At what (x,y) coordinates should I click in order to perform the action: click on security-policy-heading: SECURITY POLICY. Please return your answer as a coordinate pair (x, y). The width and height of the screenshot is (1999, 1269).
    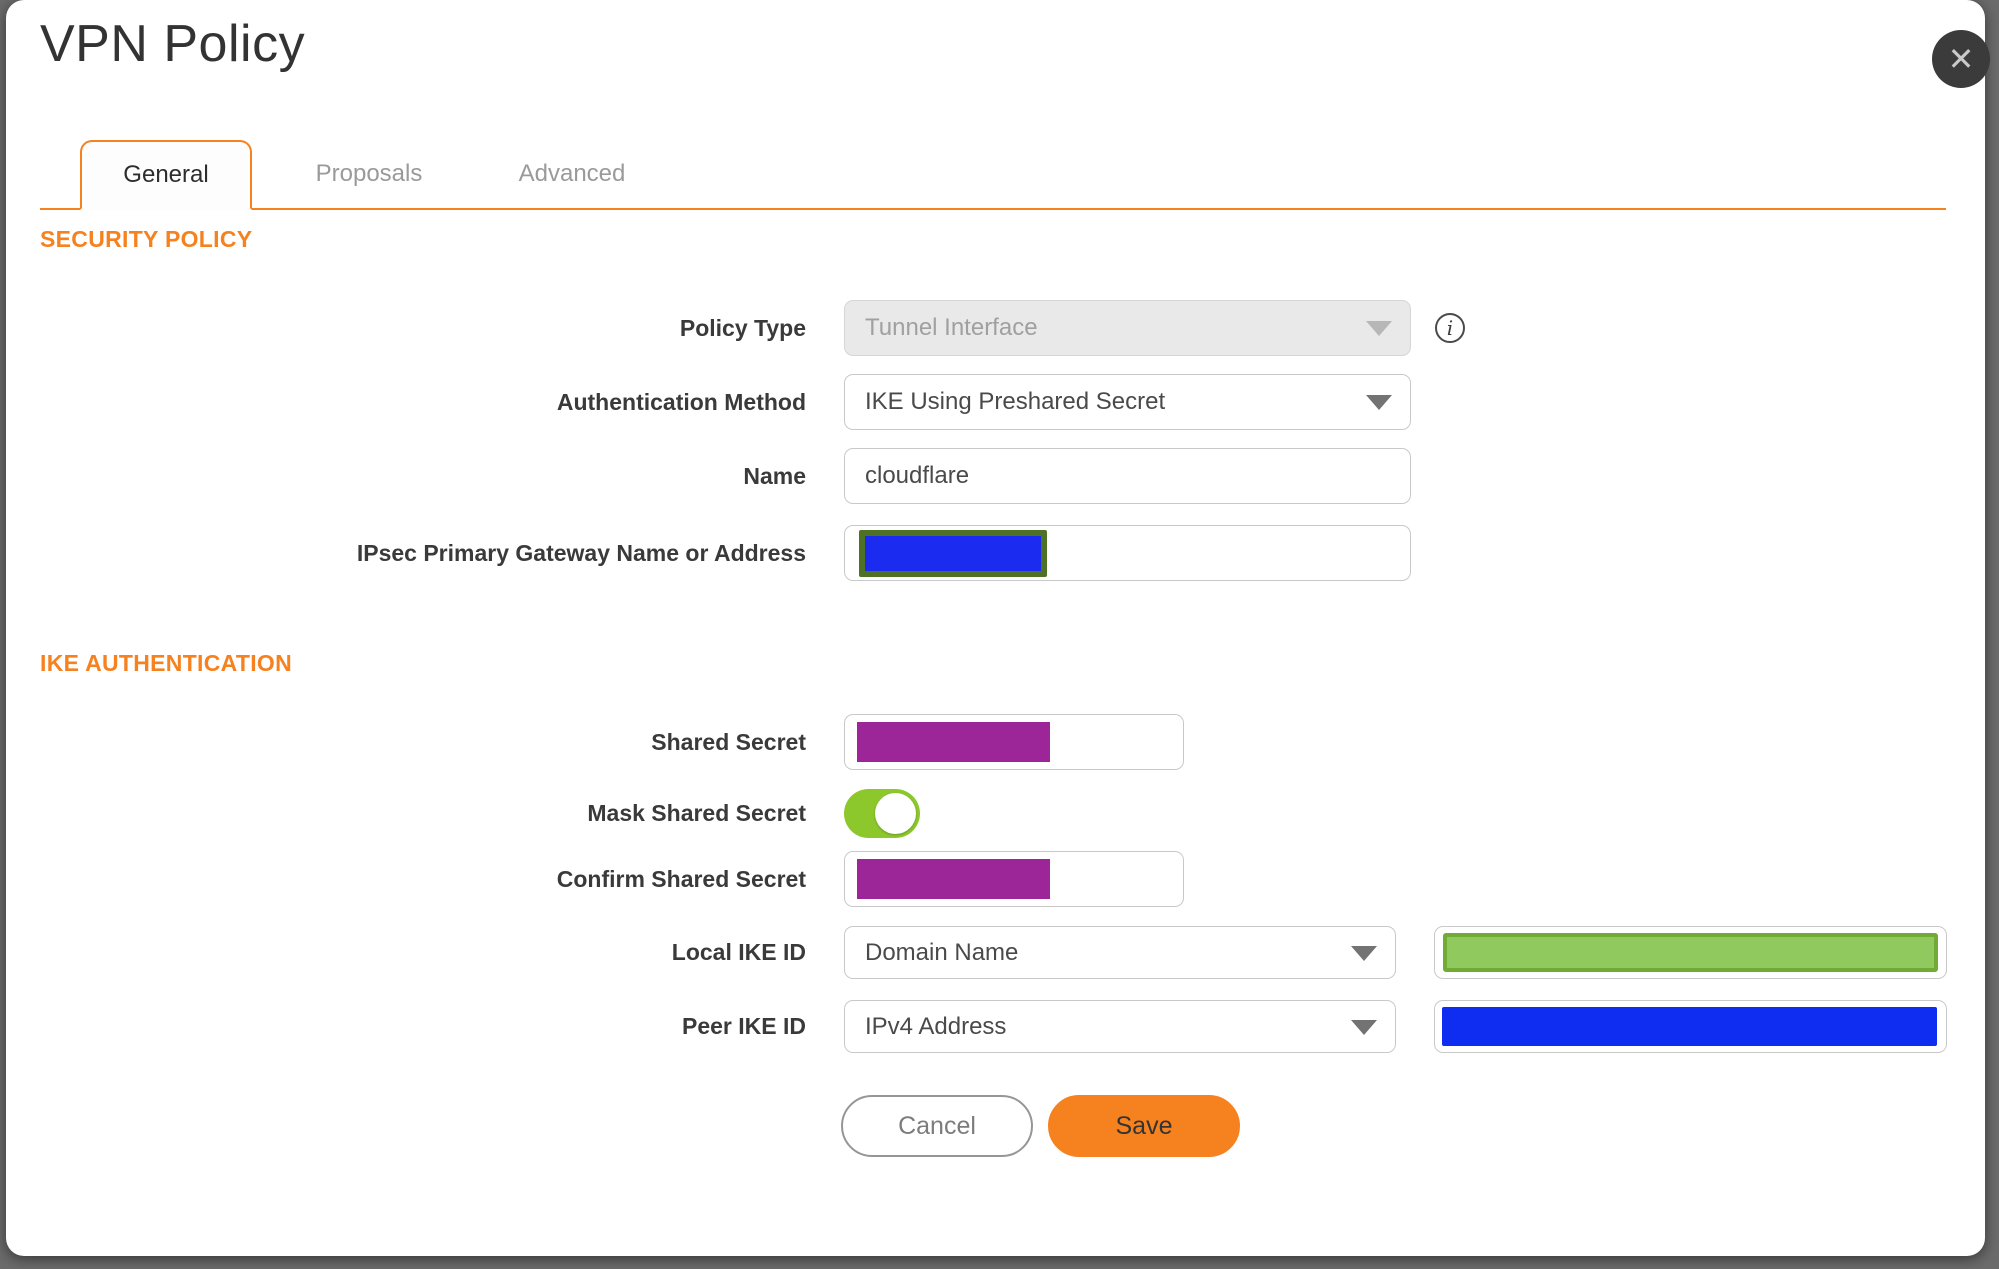
    Looking at the image, I should click on (146, 239).